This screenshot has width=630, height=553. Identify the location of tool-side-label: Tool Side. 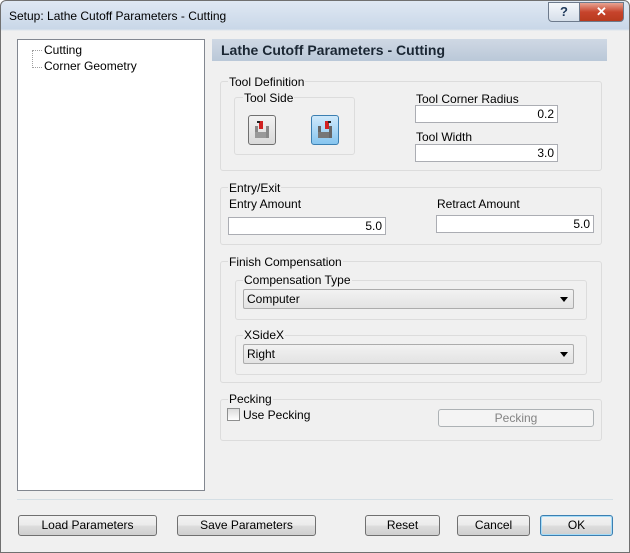
(269, 98).